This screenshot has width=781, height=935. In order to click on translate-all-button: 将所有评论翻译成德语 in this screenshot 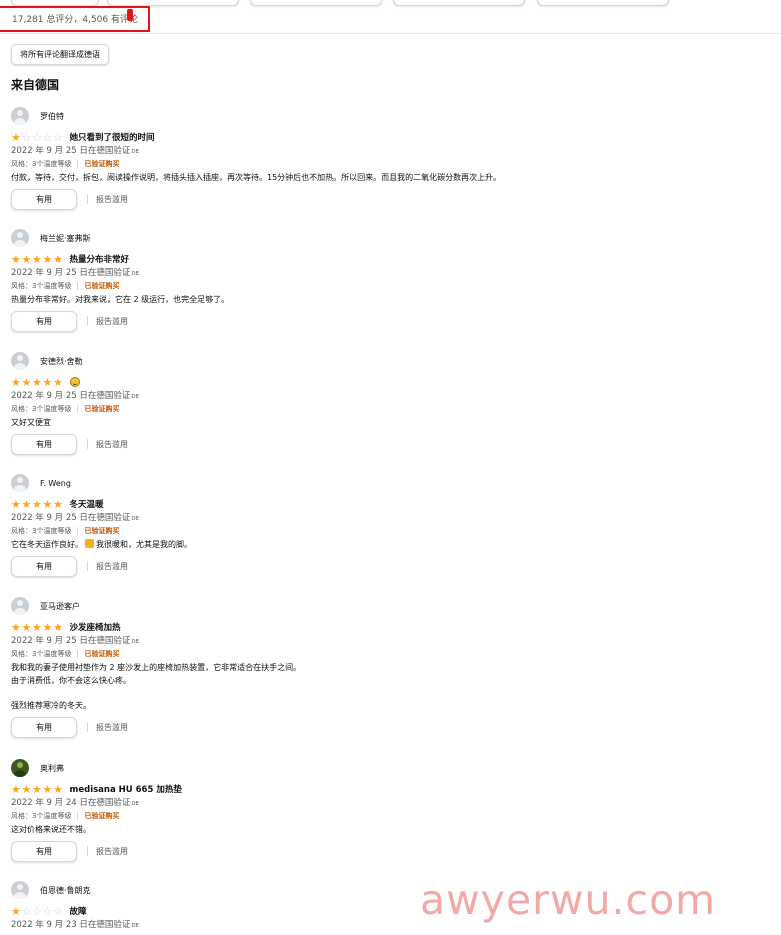, I will do `click(60, 54)`.